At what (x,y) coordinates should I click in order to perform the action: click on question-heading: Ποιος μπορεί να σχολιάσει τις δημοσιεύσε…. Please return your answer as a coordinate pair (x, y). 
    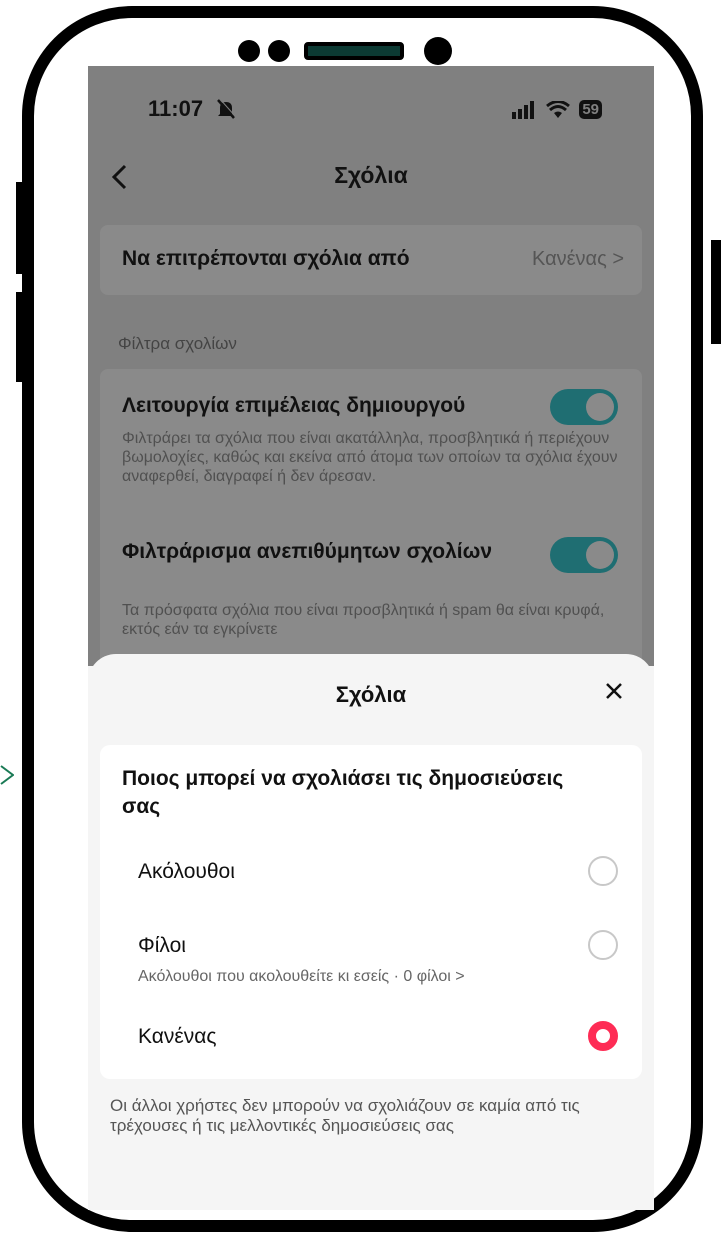
    Looking at the image, I should click on (343, 792).